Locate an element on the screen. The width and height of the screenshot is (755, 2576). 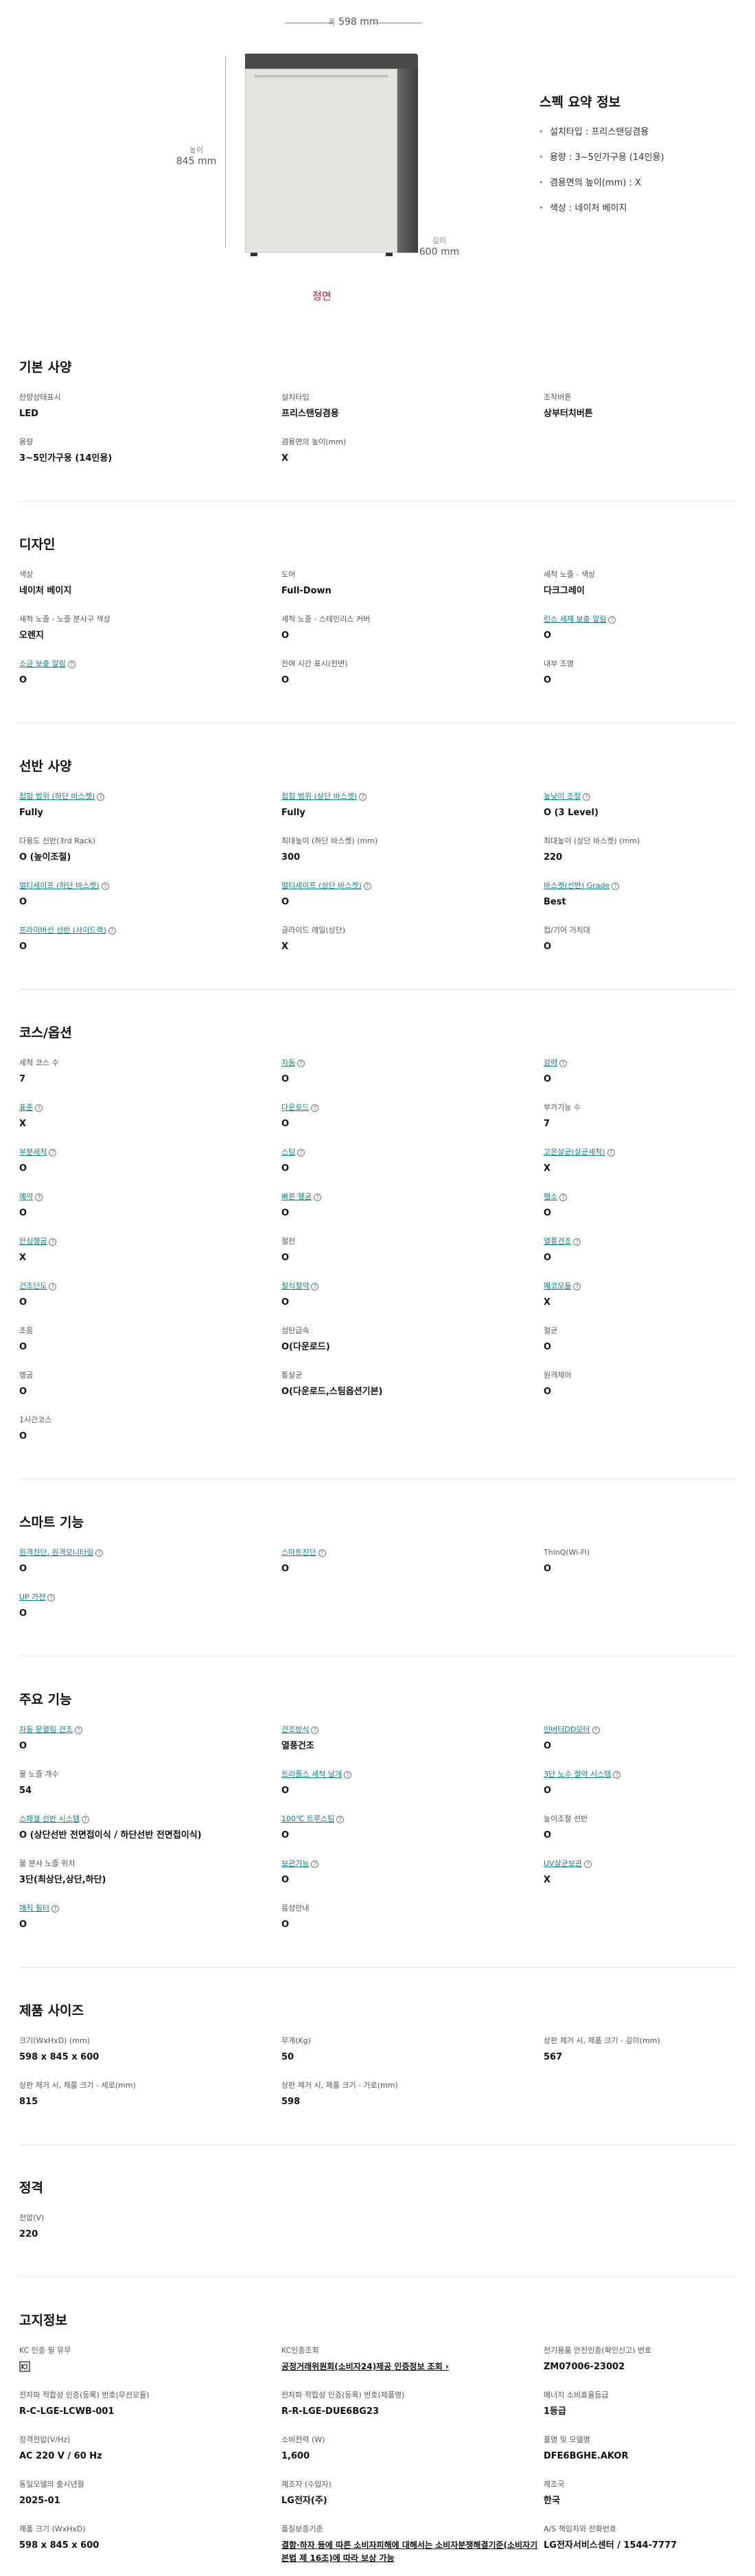
spec-label: 세척 노즐 - 스테인리스 커버 is located at coordinates (412, 619).